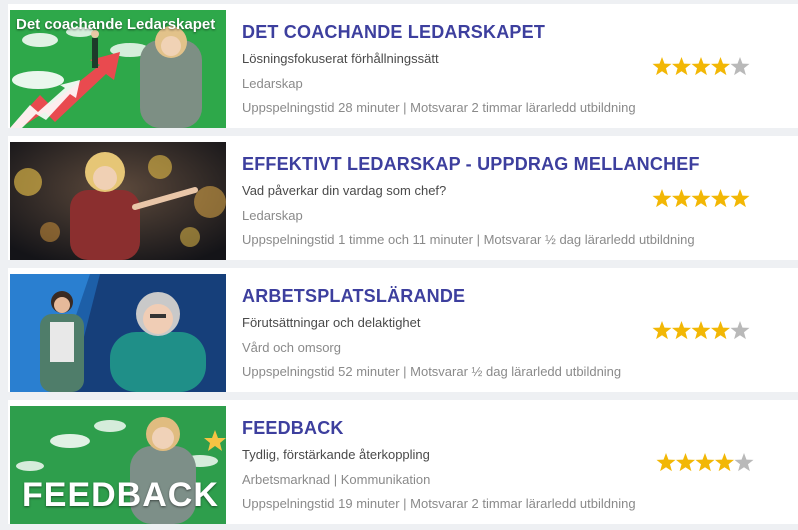 This screenshot has height=530, width=798. What do you see at coordinates (331, 322) in the screenshot?
I see `course-subtitle: Förutsättningar och delaktighet` at bounding box center [331, 322].